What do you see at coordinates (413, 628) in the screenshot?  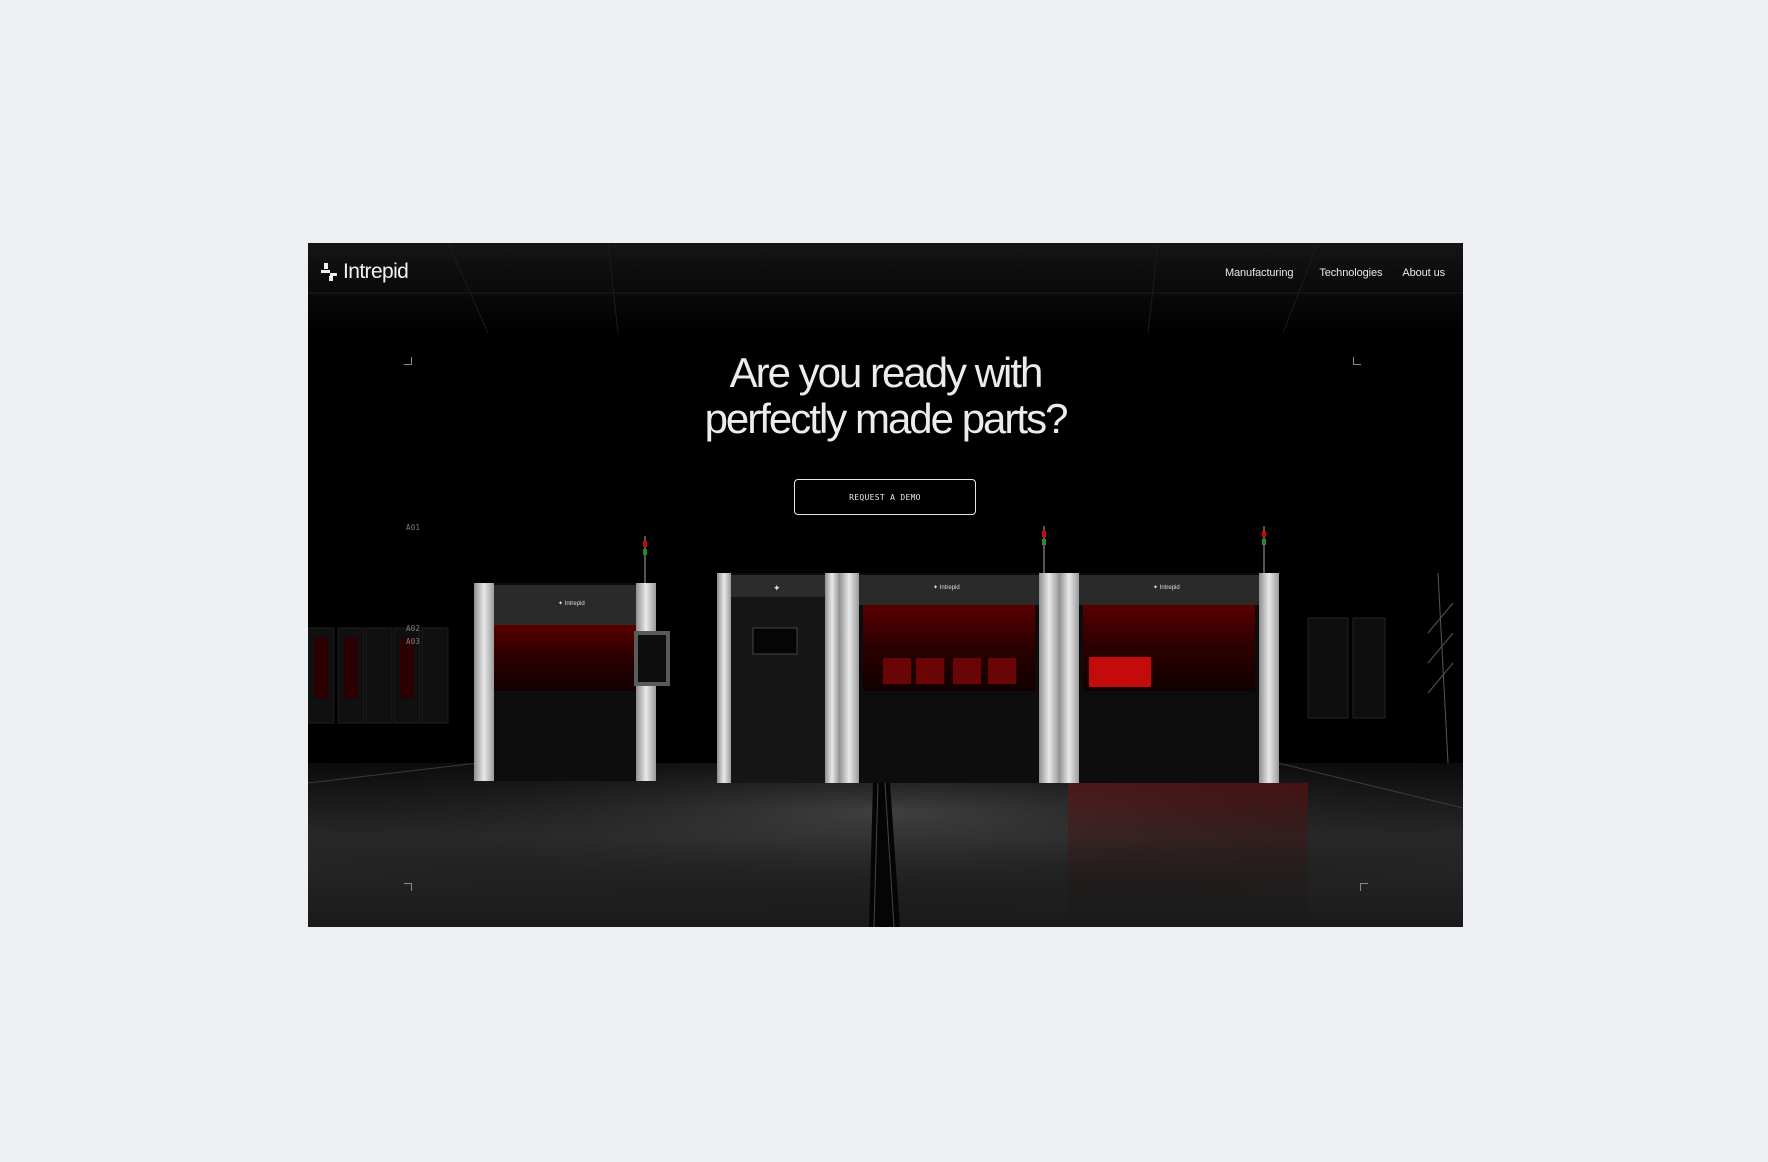 I see `row-label-a02: A02` at bounding box center [413, 628].